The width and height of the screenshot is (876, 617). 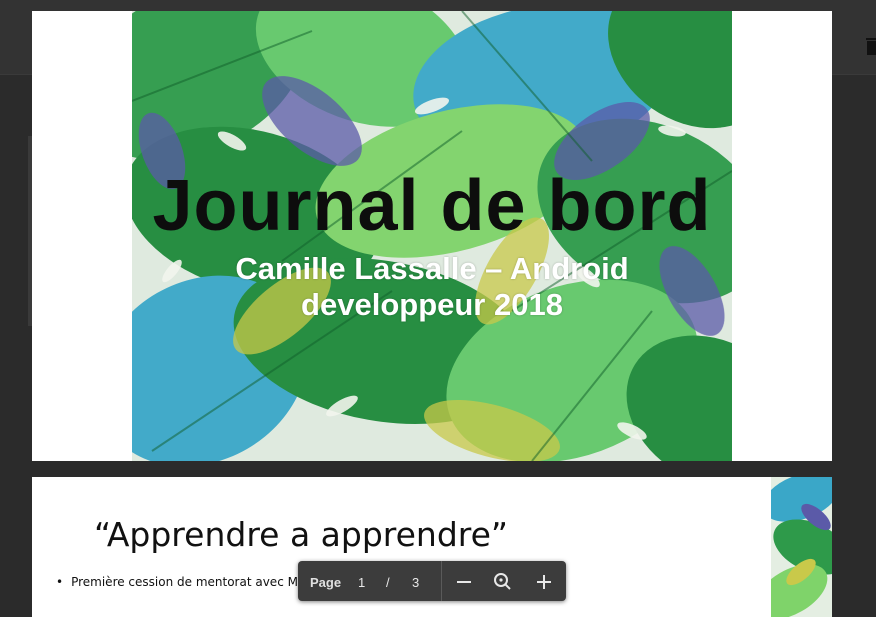 I want to click on trash-icon, so click(x=870, y=46).